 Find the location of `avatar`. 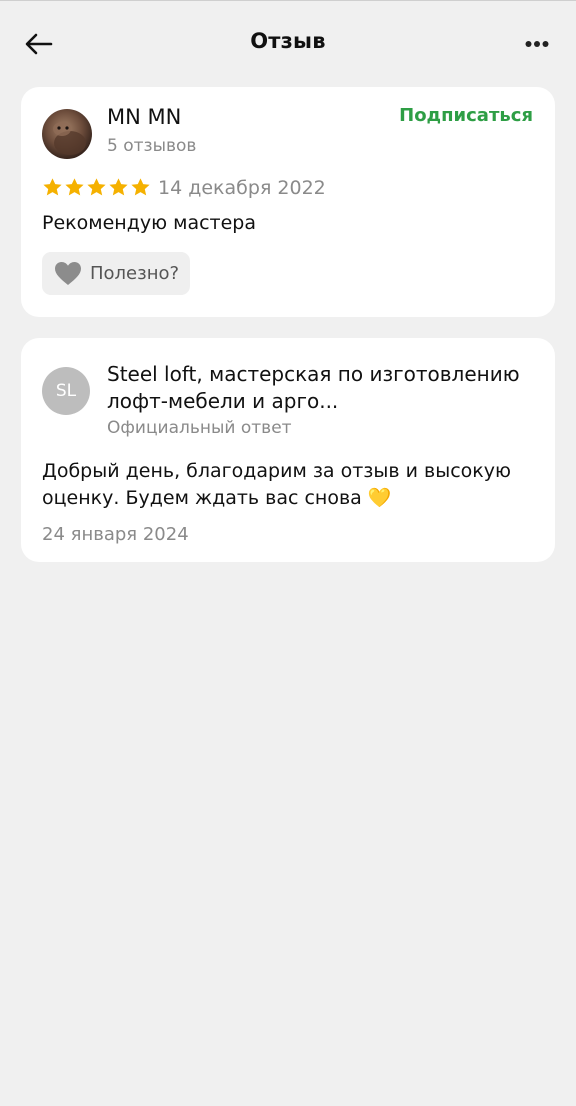

avatar is located at coordinates (67, 134).